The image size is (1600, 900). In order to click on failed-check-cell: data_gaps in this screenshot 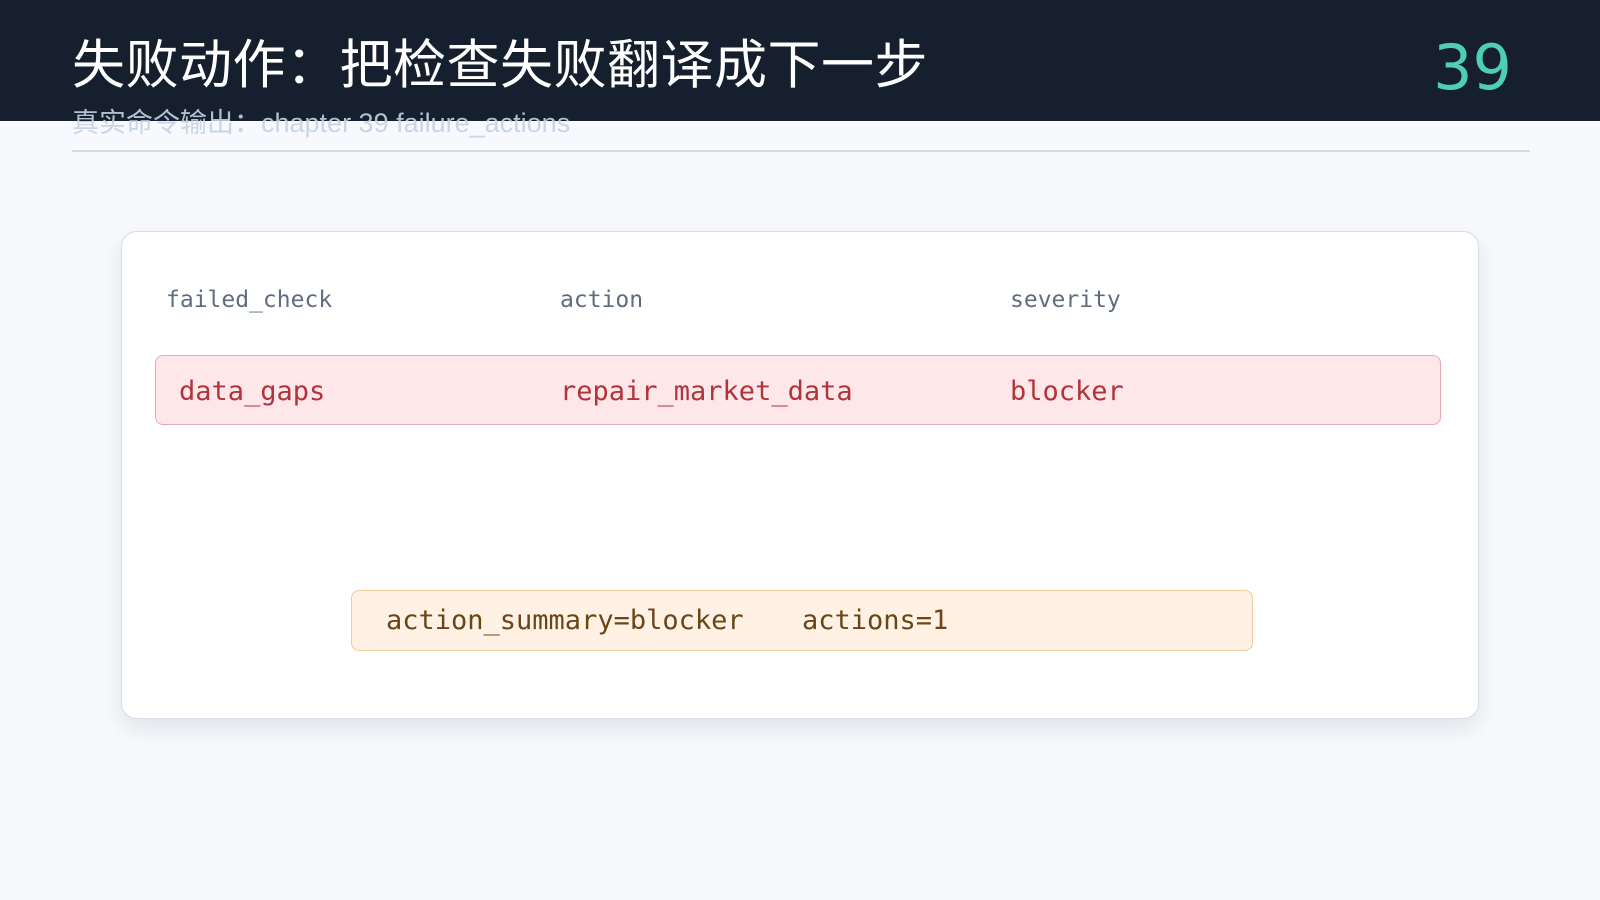, I will do `click(252, 391)`.